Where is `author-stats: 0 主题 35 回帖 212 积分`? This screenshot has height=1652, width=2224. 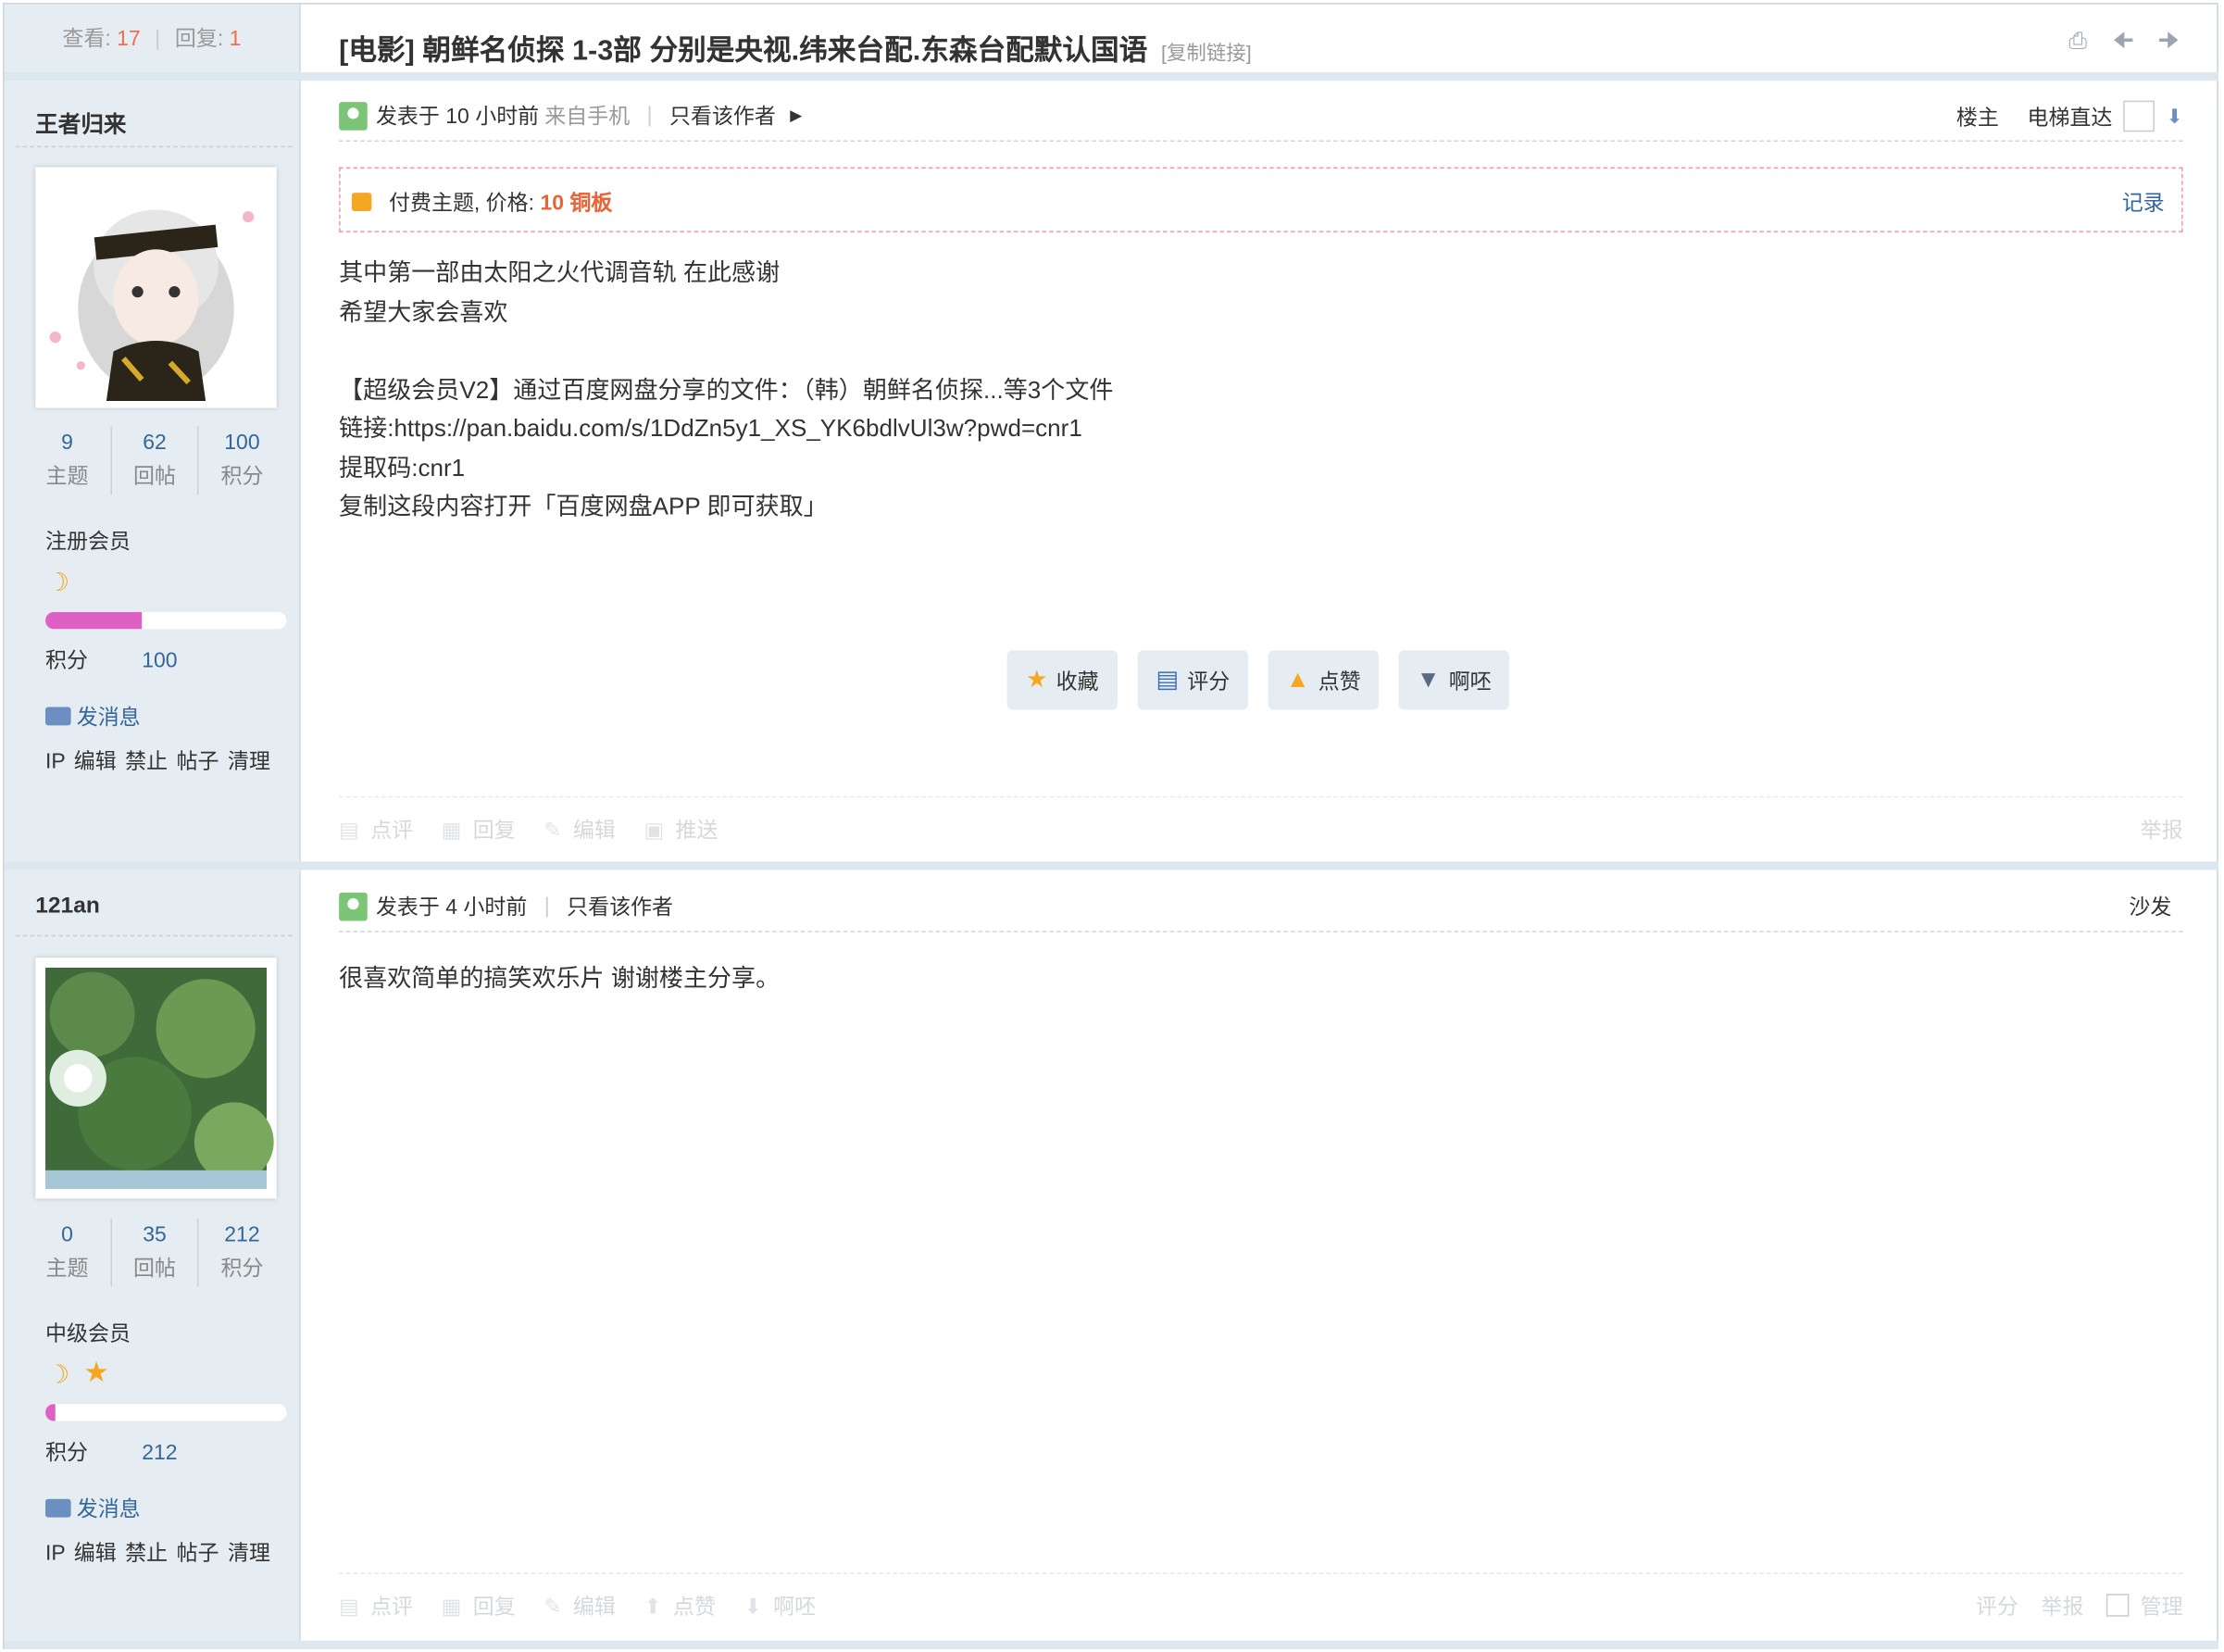 author-stats: 0 主题 35 回帖 212 积分 is located at coordinates (154, 1252).